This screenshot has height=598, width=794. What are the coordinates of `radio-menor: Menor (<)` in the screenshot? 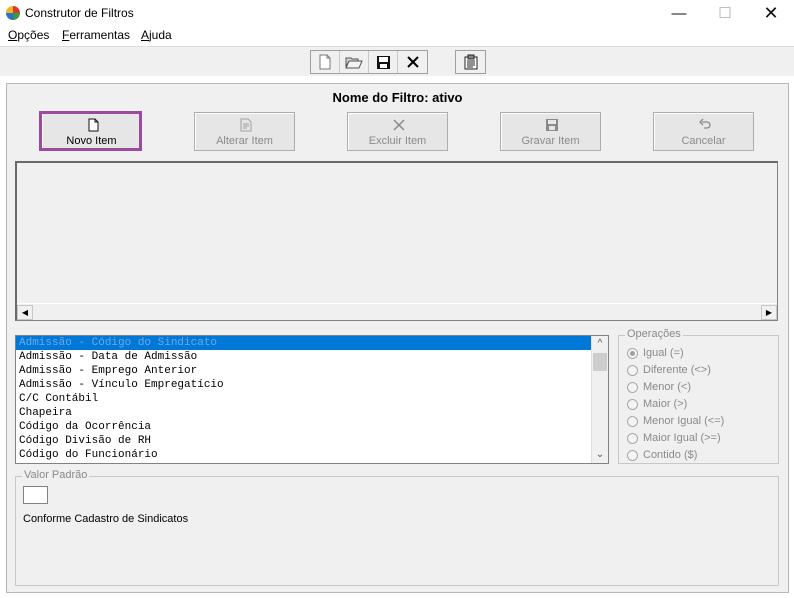 It's located at (659, 387).